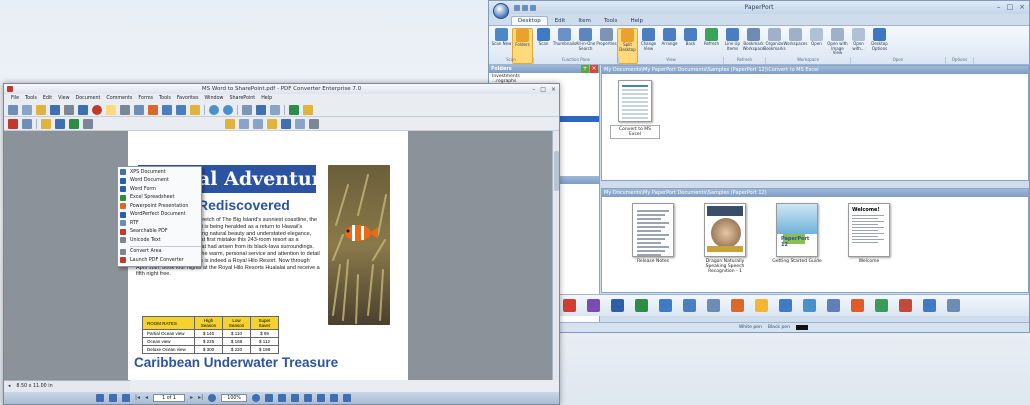  What do you see at coordinates (159, 215) in the screenshot?
I see `dropdown-item-wordperfect-document: WordPerfect Document` at bounding box center [159, 215].